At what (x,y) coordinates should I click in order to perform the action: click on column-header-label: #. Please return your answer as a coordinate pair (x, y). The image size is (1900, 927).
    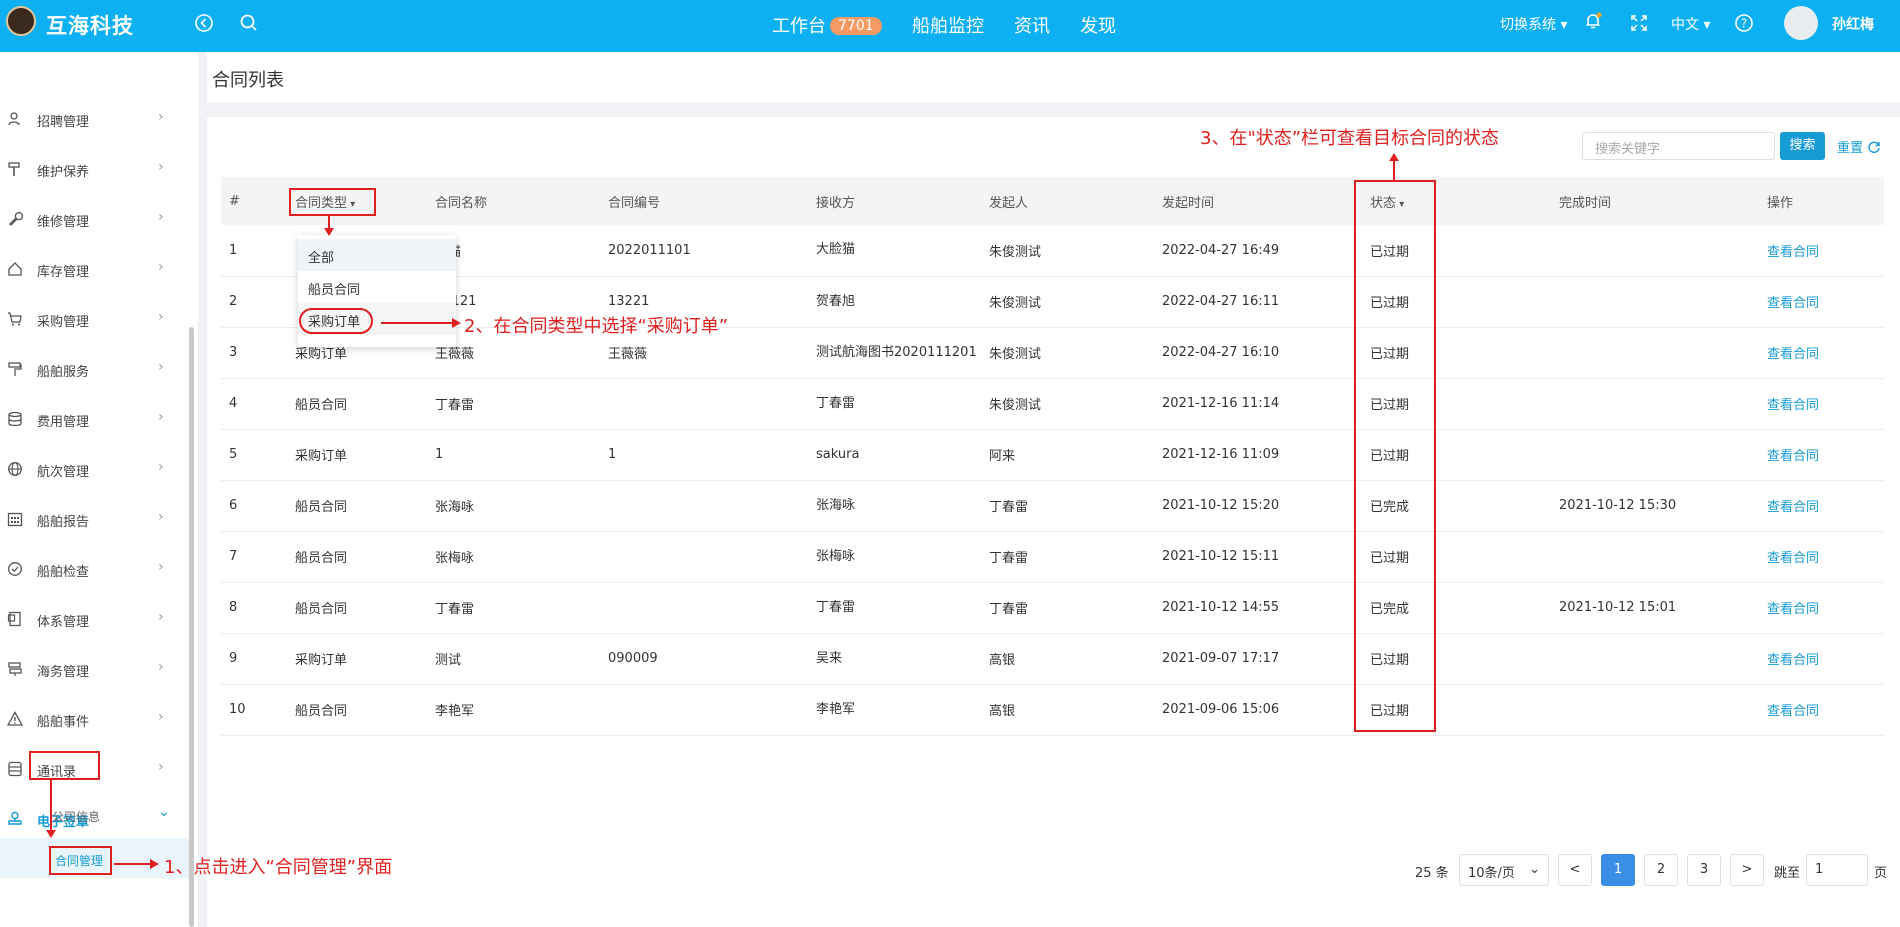
    Looking at the image, I should click on (234, 201).